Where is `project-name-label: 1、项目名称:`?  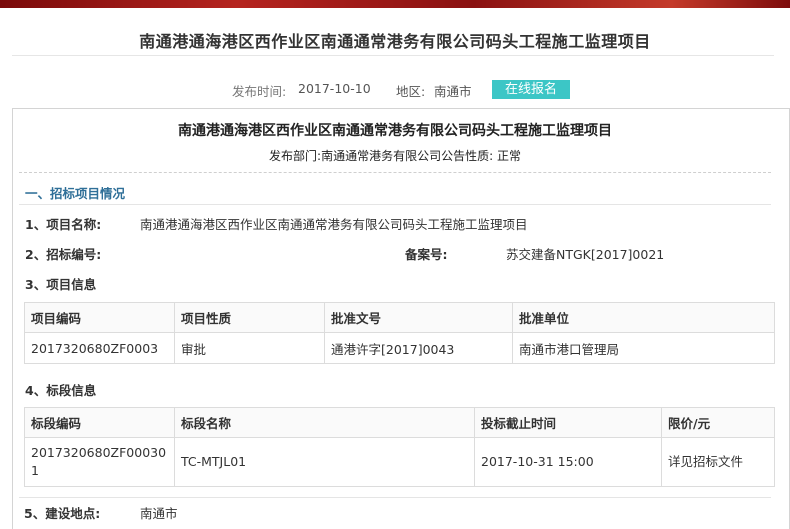
project-name-label: 1、项目名称: is located at coordinates (63, 224).